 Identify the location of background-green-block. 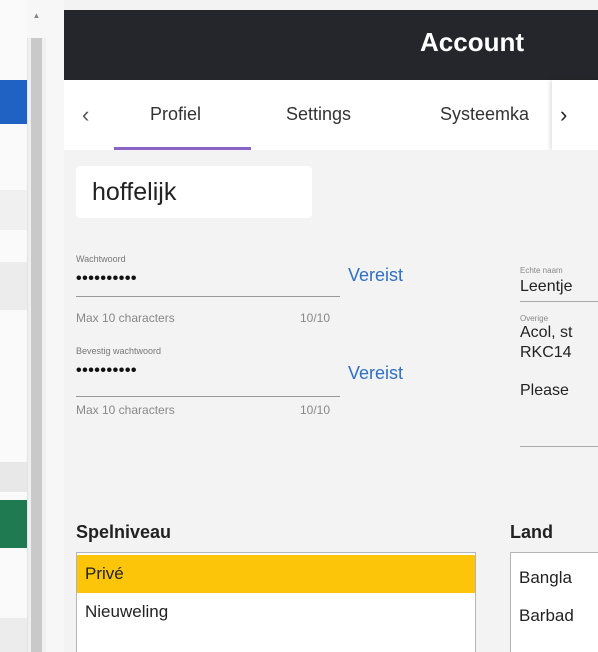
(13, 524).